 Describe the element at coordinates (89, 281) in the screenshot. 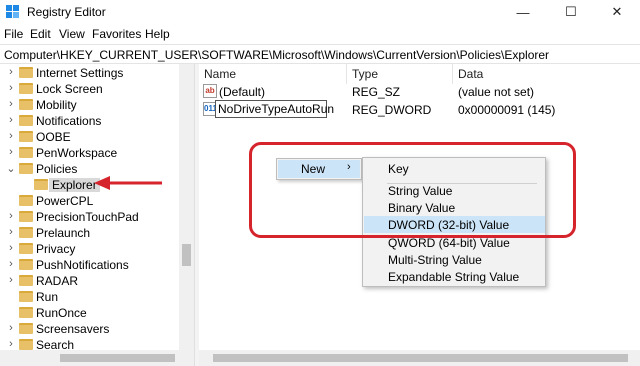

I see `tree-item-radar: › RADAR` at that location.